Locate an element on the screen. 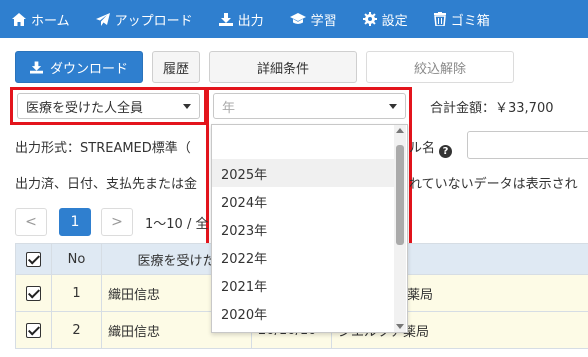 The image size is (588, 357). patient-select: 医療を受けた人全員 is located at coordinates (108, 106).